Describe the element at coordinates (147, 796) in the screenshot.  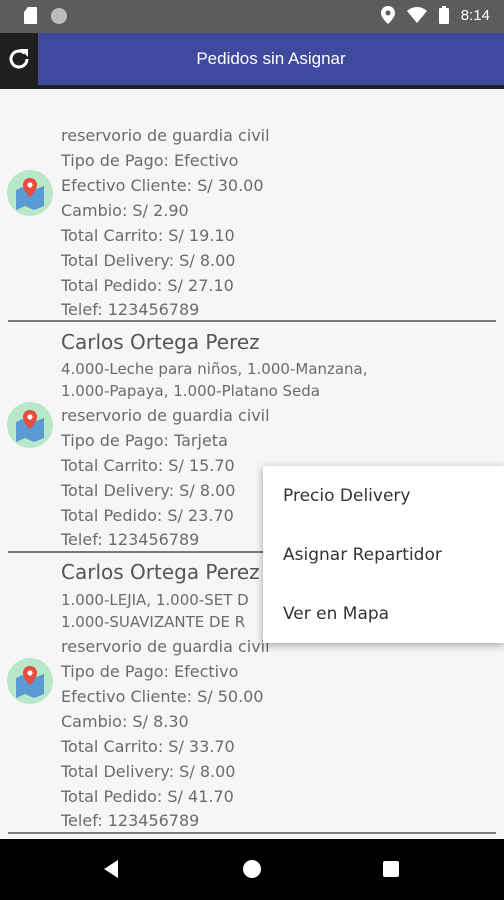
I see `order-total: Total Pedido: S/ 41.70` at that location.